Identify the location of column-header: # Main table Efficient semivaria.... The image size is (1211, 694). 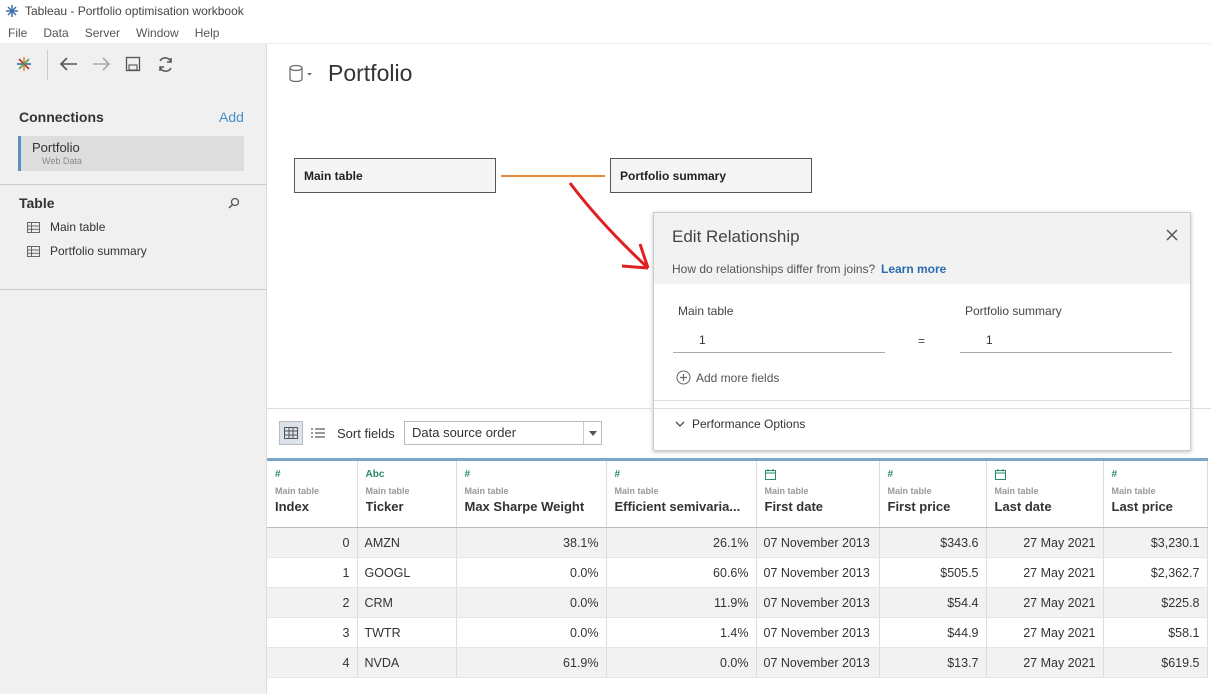
(681, 493).